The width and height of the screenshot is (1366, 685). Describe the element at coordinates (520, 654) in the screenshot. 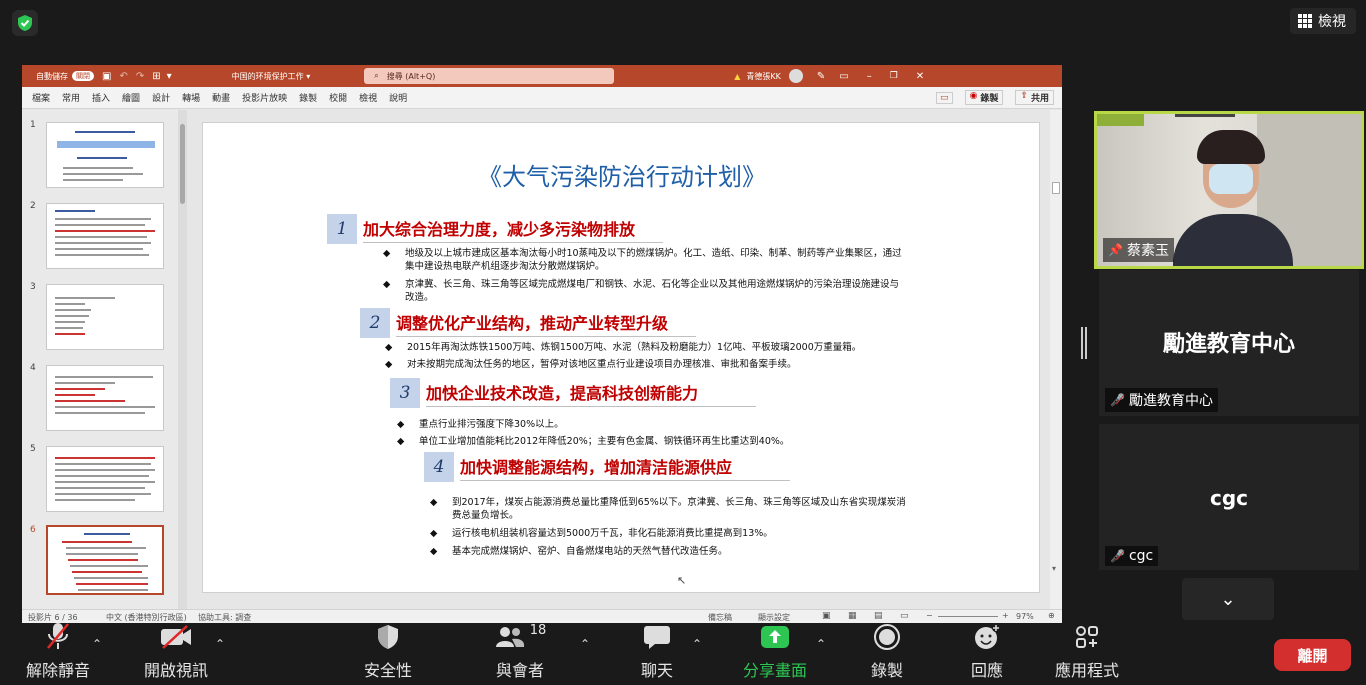

I see `participants-button: 18 與會者` at that location.